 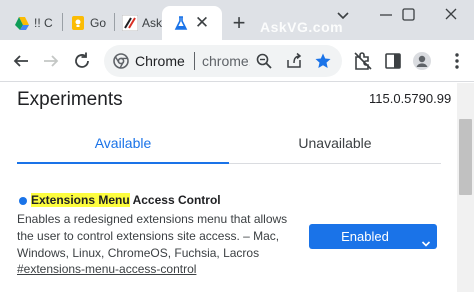 What do you see at coordinates (78, 23) in the screenshot?
I see `google-keep-icon` at bounding box center [78, 23].